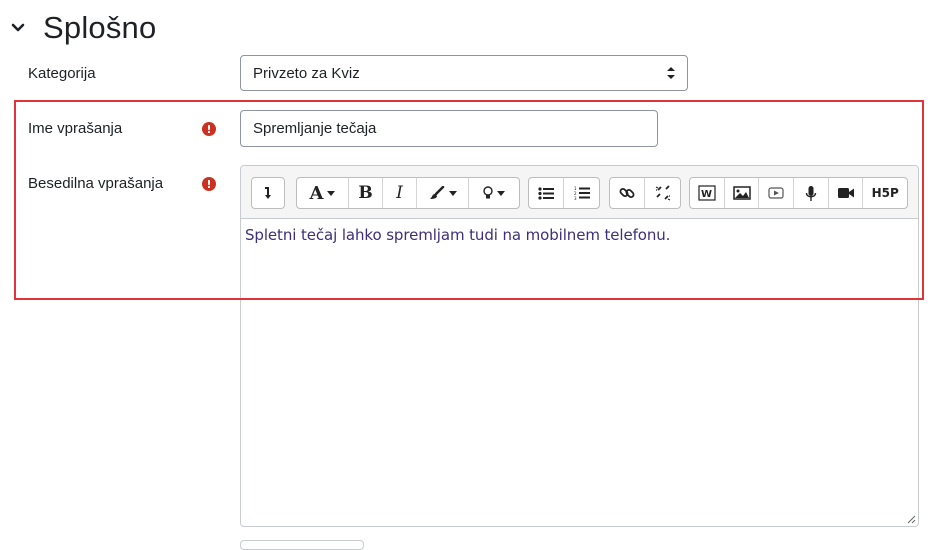  What do you see at coordinates (18, 28) in the screenshot?
I see `chevron-down-icon` at bounding box center [18, 28].